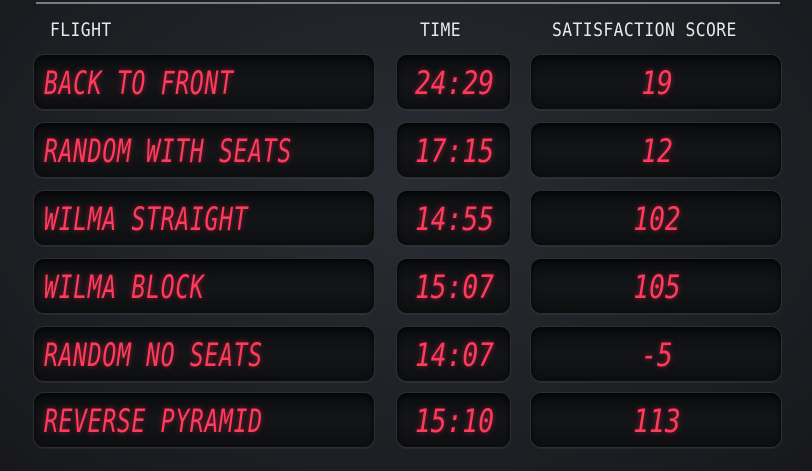  I want to click on flight-time: 24:29, so click(454, 83).